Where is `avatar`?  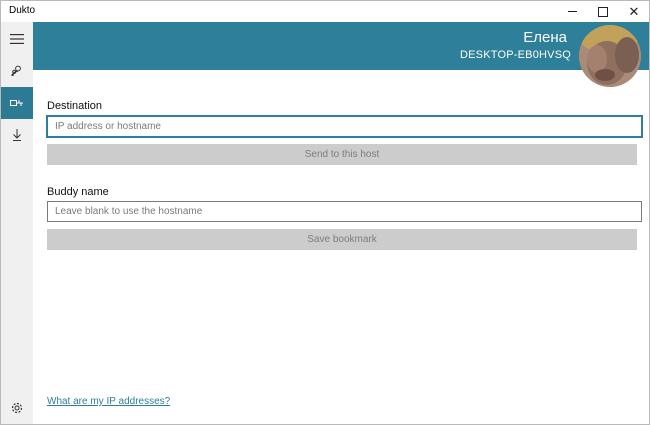
avatar is located at coordinates (610, 56).